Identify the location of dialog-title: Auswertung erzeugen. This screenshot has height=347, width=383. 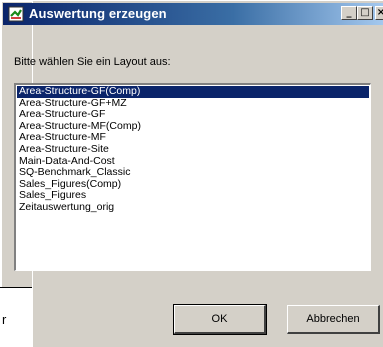
(98, 13).